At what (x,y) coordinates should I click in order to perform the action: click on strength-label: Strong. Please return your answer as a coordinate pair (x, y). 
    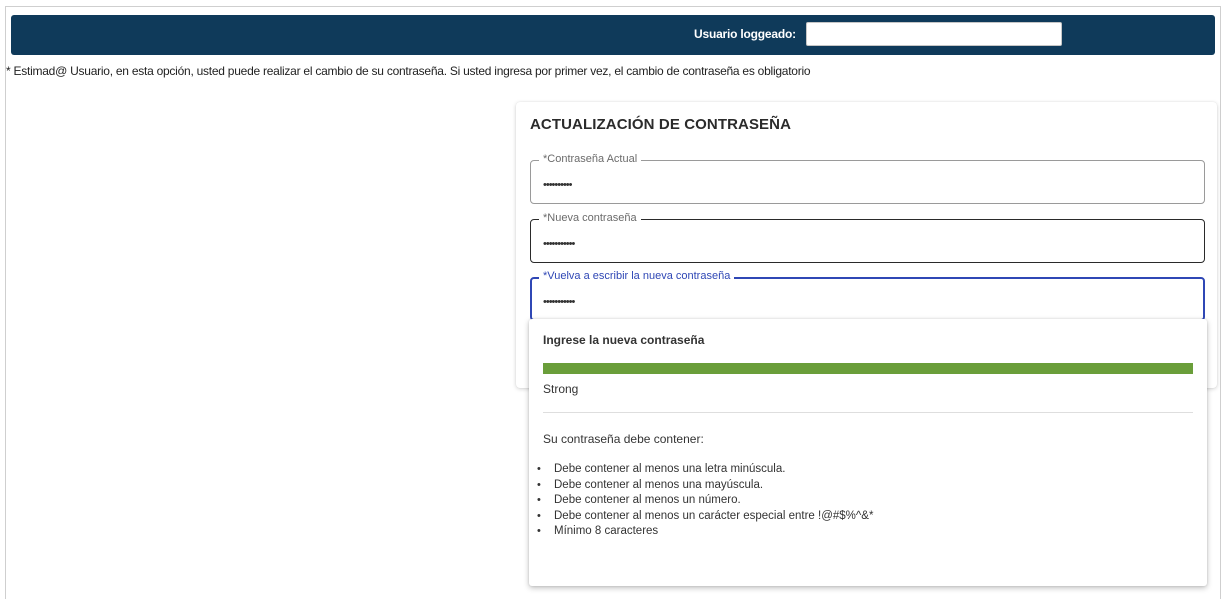
    Looking at the image, I should click on (561, 389).